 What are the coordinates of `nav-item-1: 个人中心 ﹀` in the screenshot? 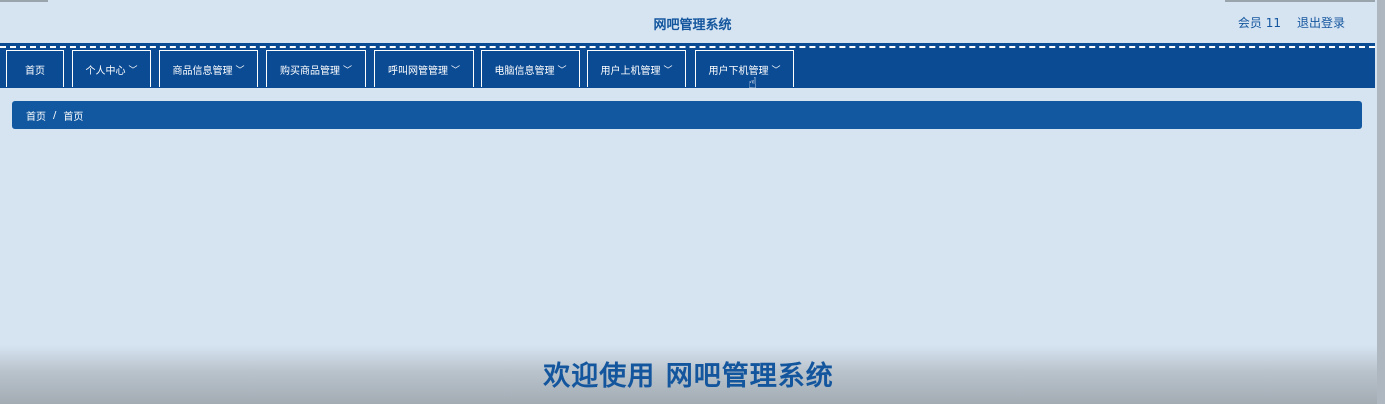 It's located at (111, 68).